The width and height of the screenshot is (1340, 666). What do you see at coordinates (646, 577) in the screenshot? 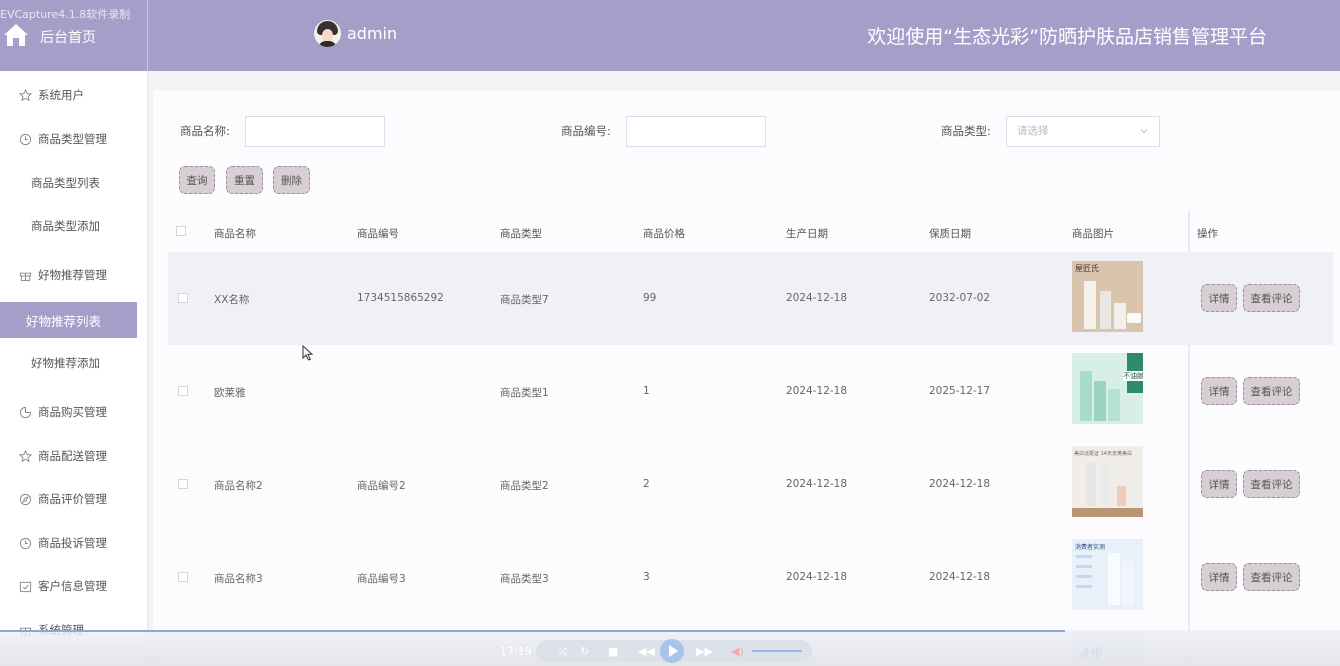
I see `cell-price: 3` at bounding box center [646, 577].